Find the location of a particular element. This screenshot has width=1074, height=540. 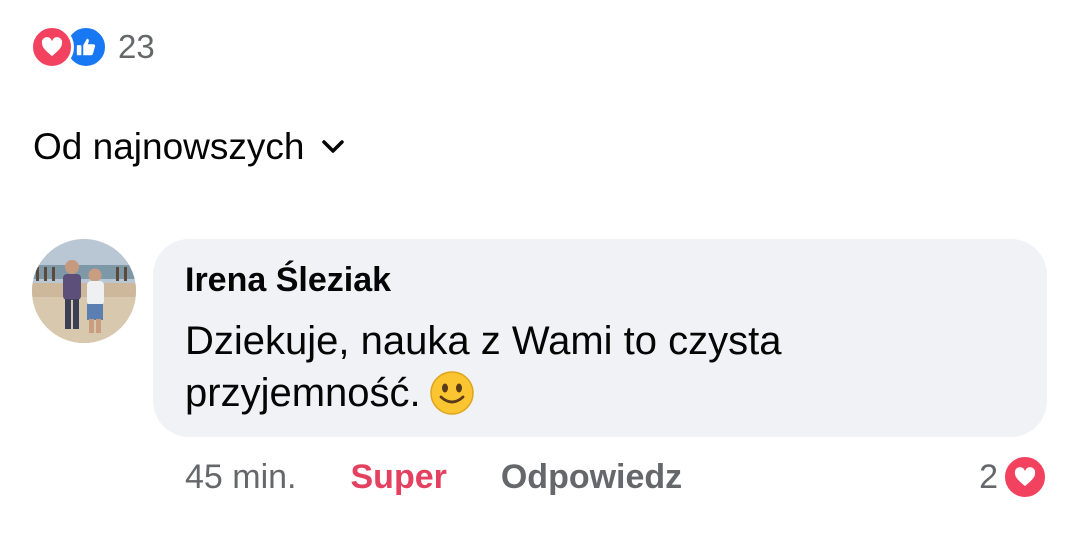

reply-button: Odpowiedz is located at coordinates (591, 477).